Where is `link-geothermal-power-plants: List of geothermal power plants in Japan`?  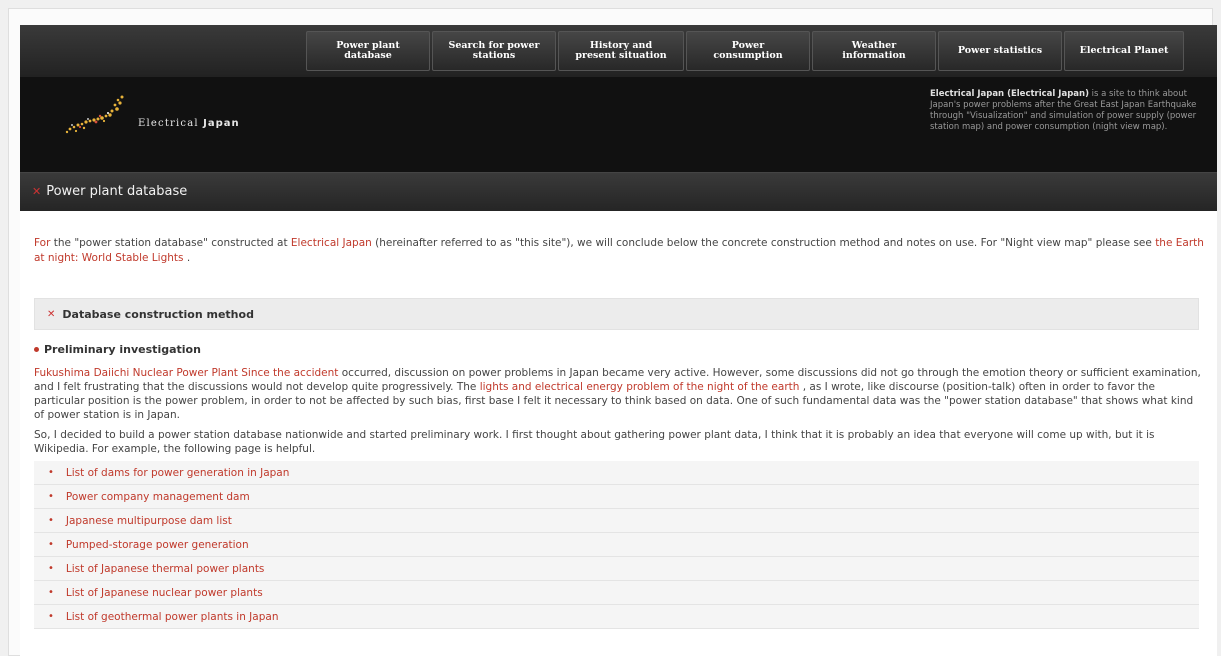
link-geothermal-power-plants: List of geothermal power plants in Japan is located at coordinates (172, 617).